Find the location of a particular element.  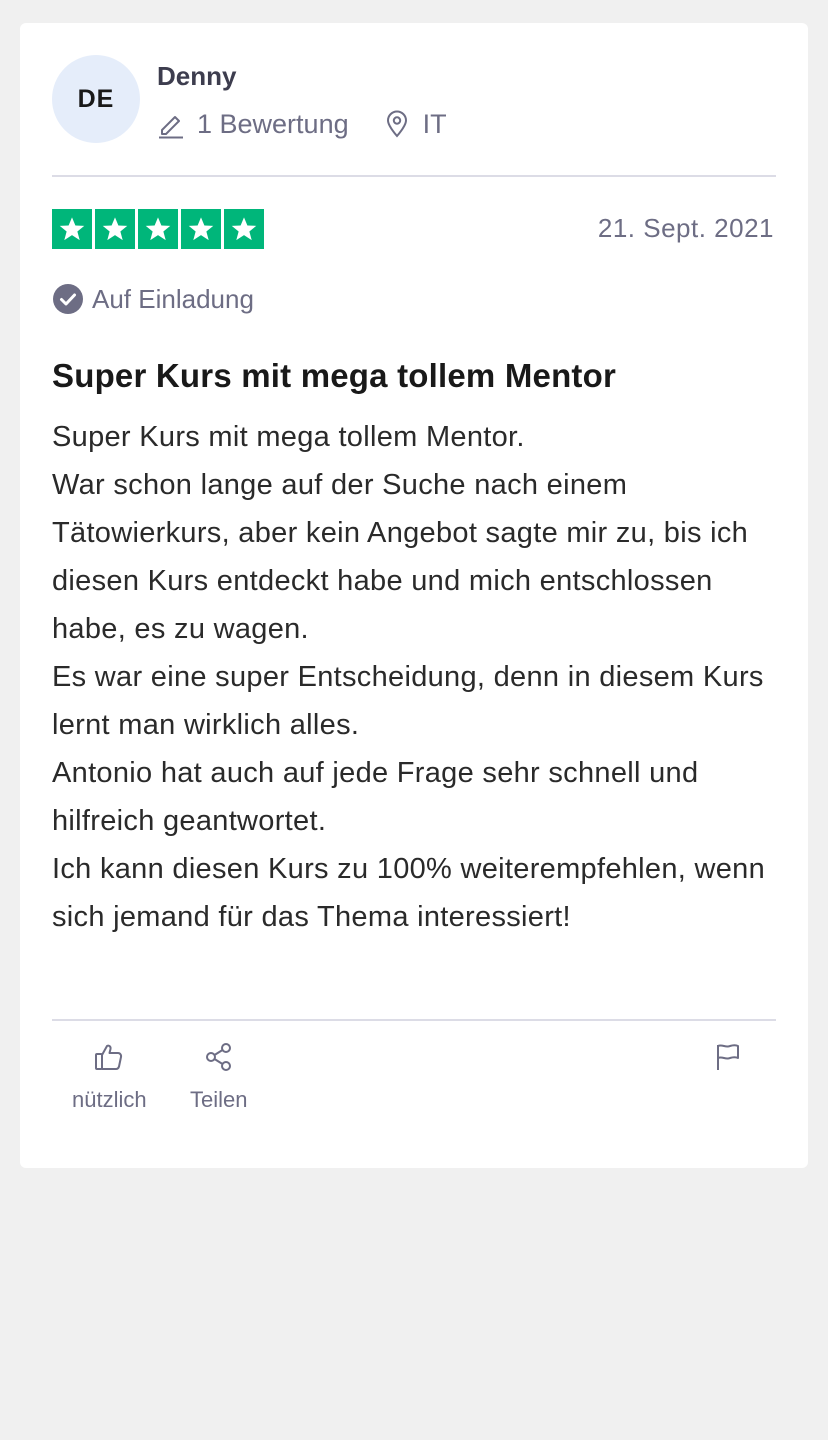

share-icon is located at coordinates (219, 1057).